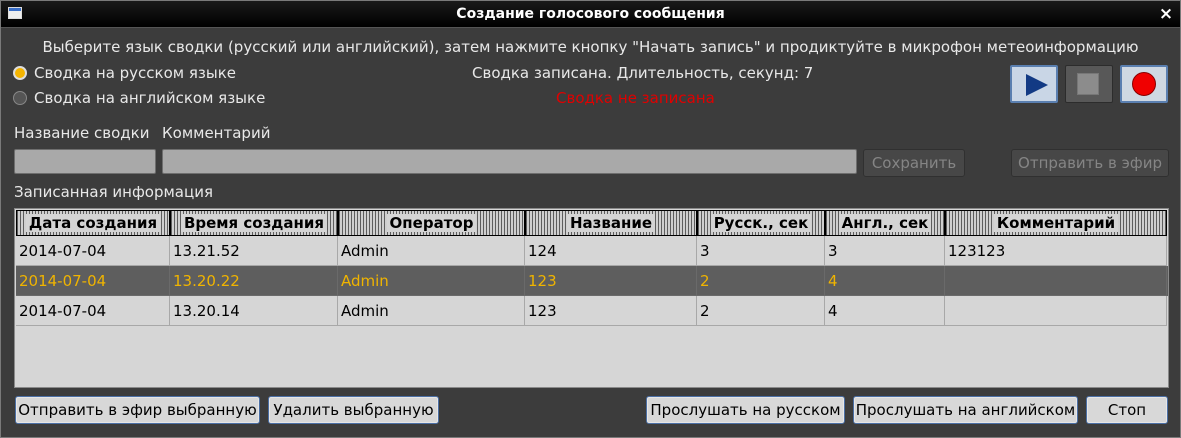 The height and width of the screenshot is (438, 1181). Describe the element at coordinates (1127, 410) in the screenshot. I see `stop-button: Стоп` at that location.